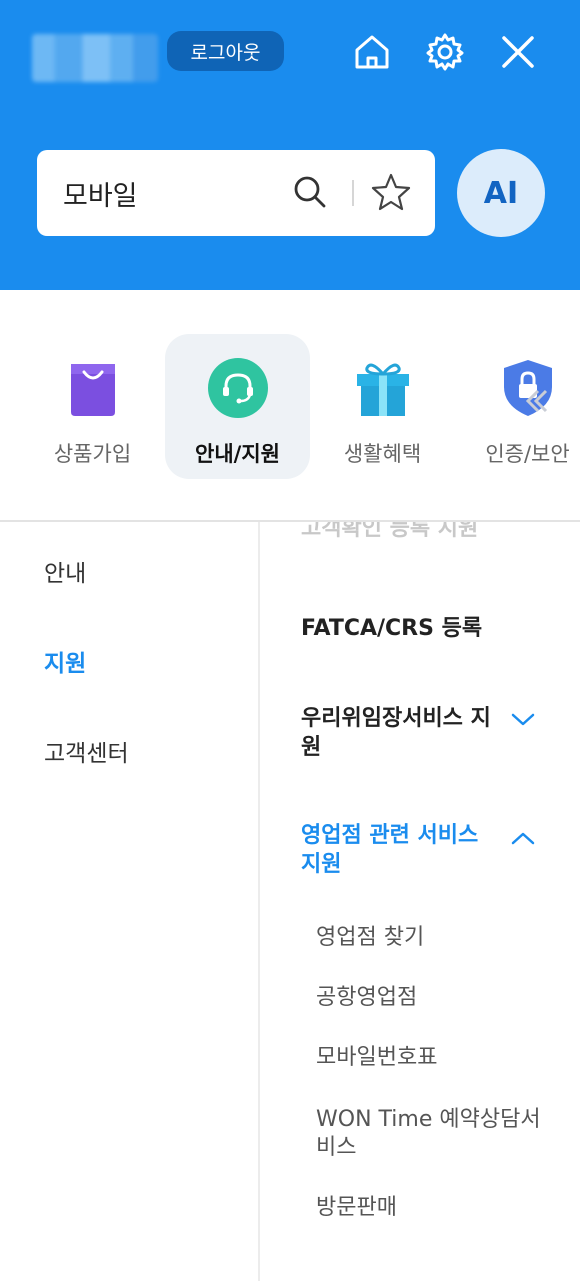  I want to click on close-icon, so click(518, 52).